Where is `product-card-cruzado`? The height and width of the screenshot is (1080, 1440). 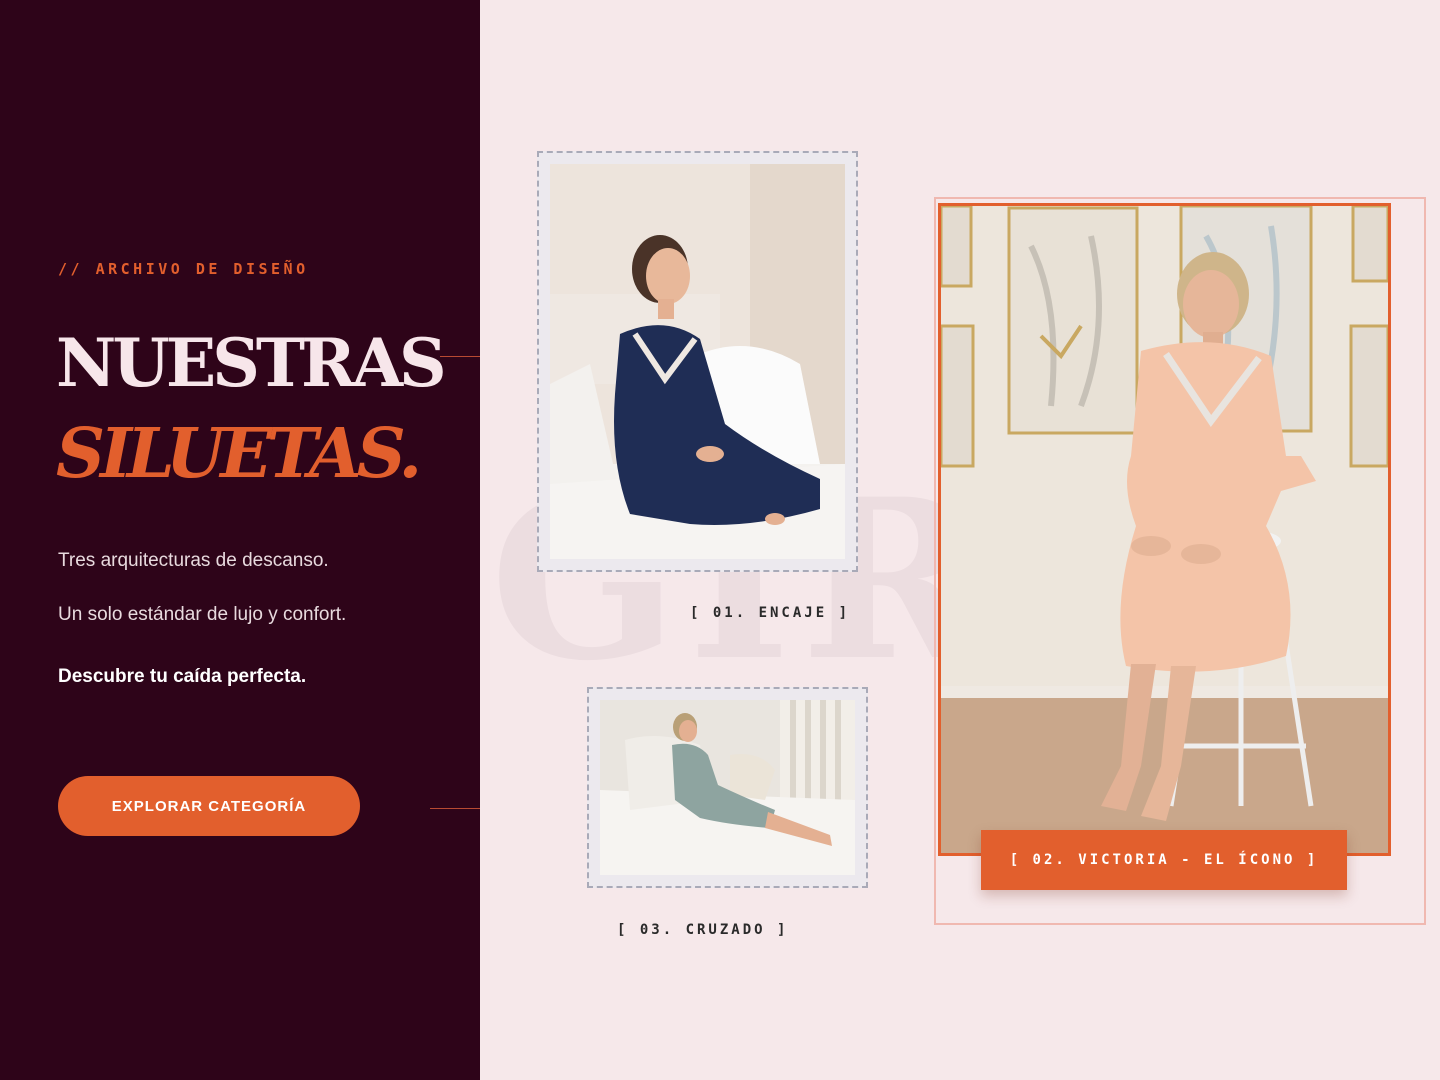 product-card-cruzado is located at coordinates (727, 787).